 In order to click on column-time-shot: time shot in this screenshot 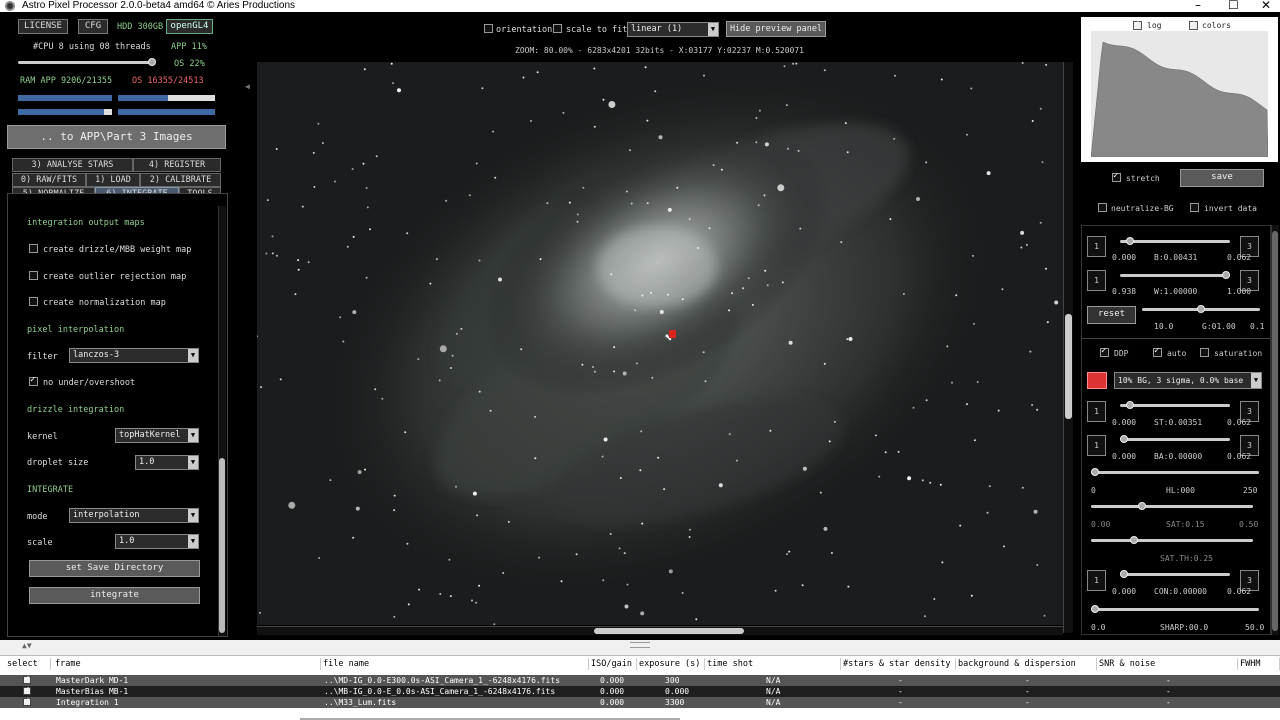, I will do `click(773, 664)`.